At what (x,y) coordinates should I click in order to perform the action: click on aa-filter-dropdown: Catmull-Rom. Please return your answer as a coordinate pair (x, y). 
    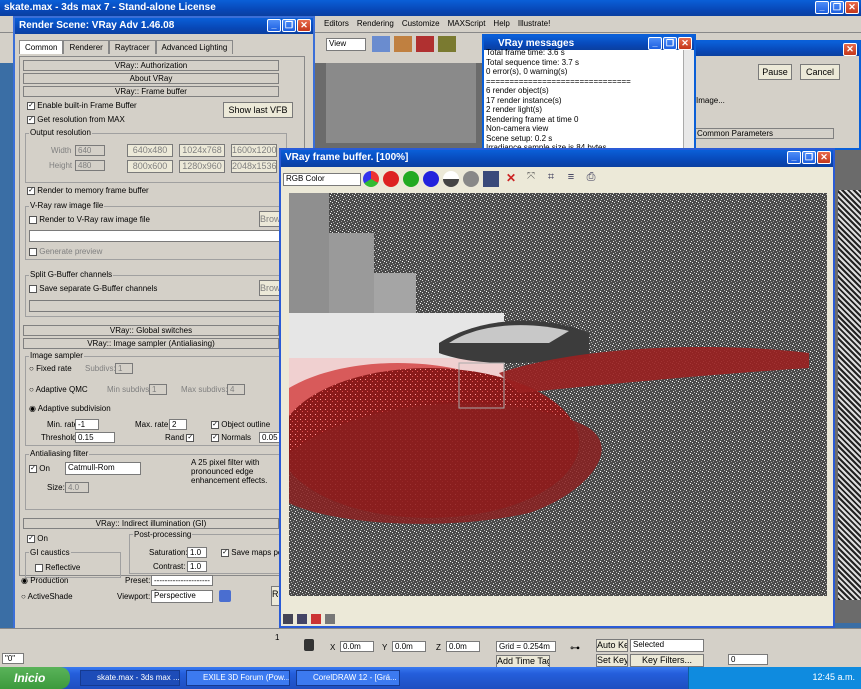
    Looking at the image, I should click on (103, 468).